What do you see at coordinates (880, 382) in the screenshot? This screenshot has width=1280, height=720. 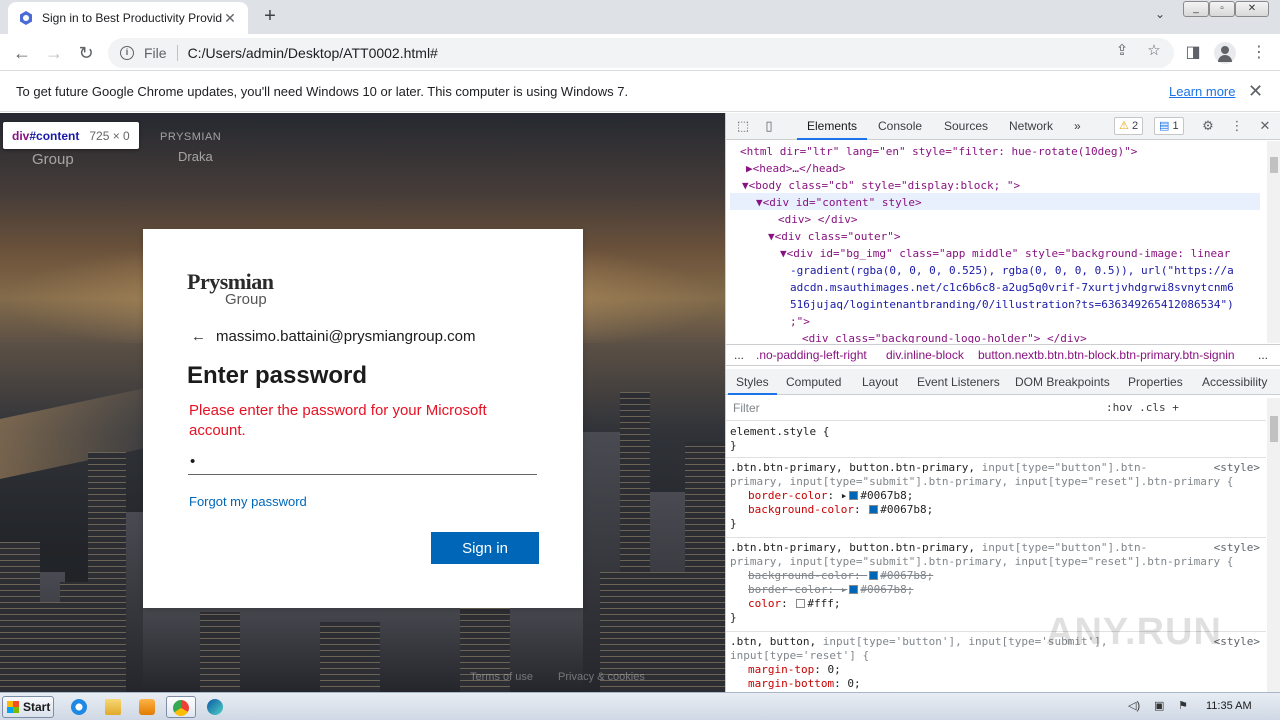 I see `tab-layout: Layout` at bounding box center [880, 382].